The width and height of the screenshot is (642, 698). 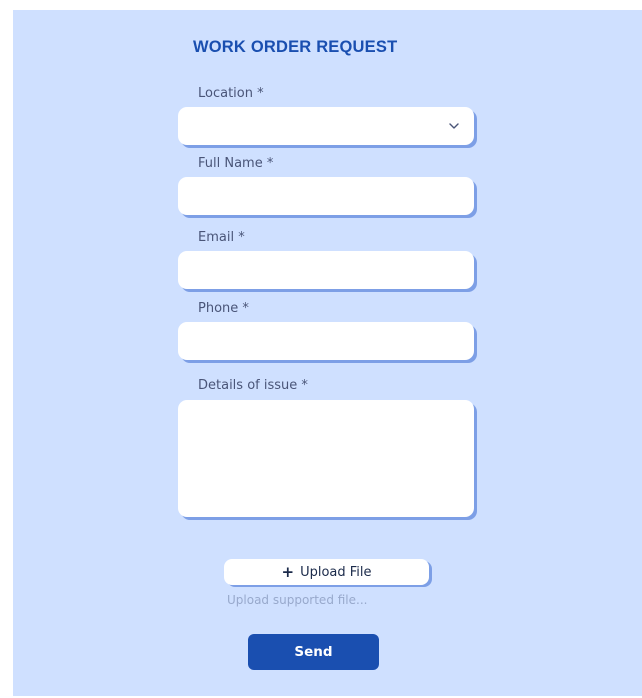 I want to click on full-name-field, so click(x=326, y=196).